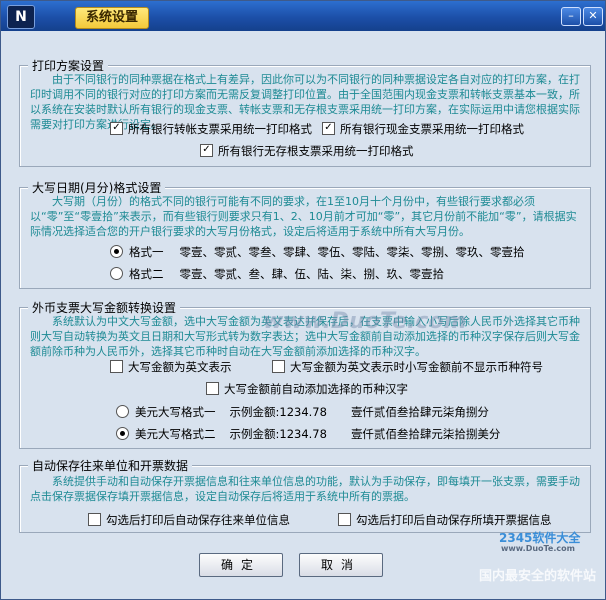  I want to click on cancel-button: 取消, so click(341, 565).